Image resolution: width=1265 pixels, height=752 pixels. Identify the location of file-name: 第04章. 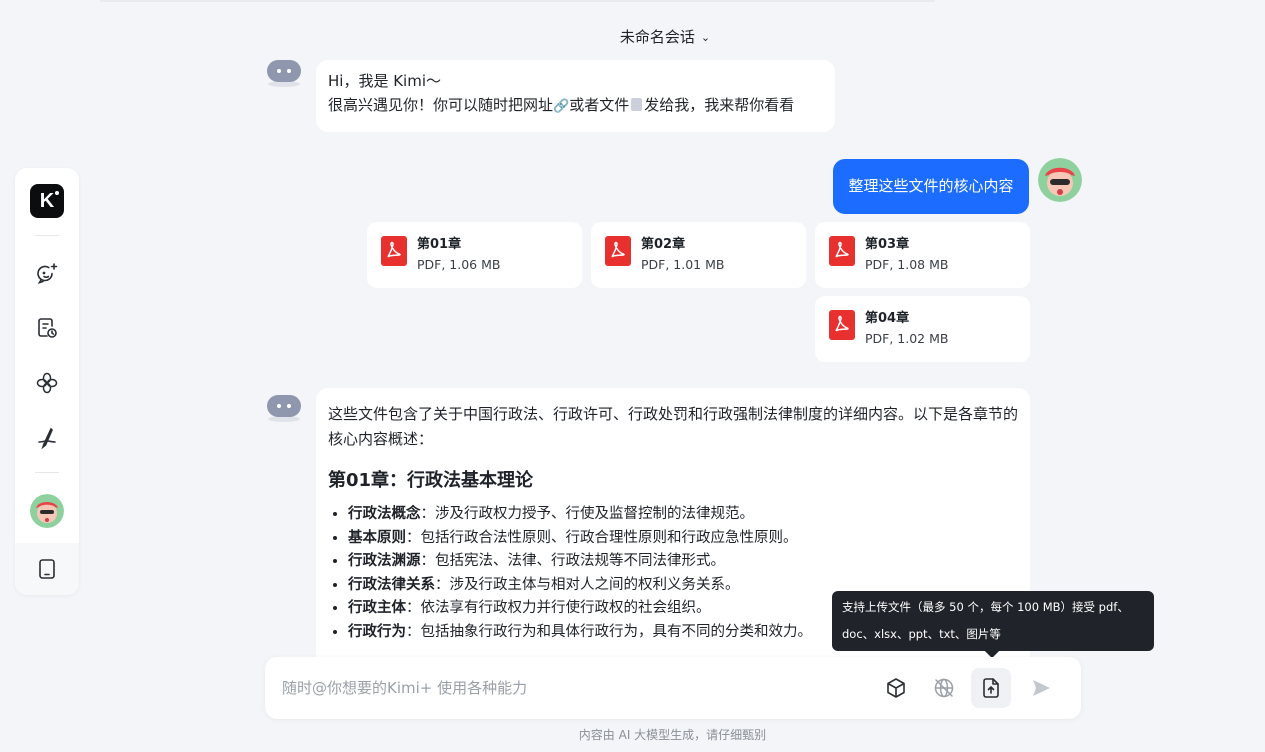
(887, 318).